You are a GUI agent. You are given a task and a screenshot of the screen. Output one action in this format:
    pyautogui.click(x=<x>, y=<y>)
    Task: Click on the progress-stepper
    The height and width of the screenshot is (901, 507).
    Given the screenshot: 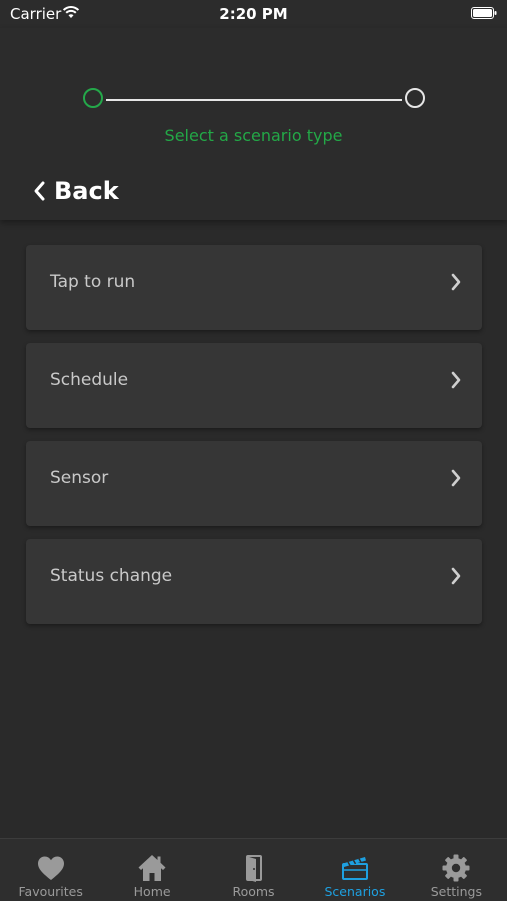 What is the action you would take?
    pyautogui.click(x=254, y=100)
    